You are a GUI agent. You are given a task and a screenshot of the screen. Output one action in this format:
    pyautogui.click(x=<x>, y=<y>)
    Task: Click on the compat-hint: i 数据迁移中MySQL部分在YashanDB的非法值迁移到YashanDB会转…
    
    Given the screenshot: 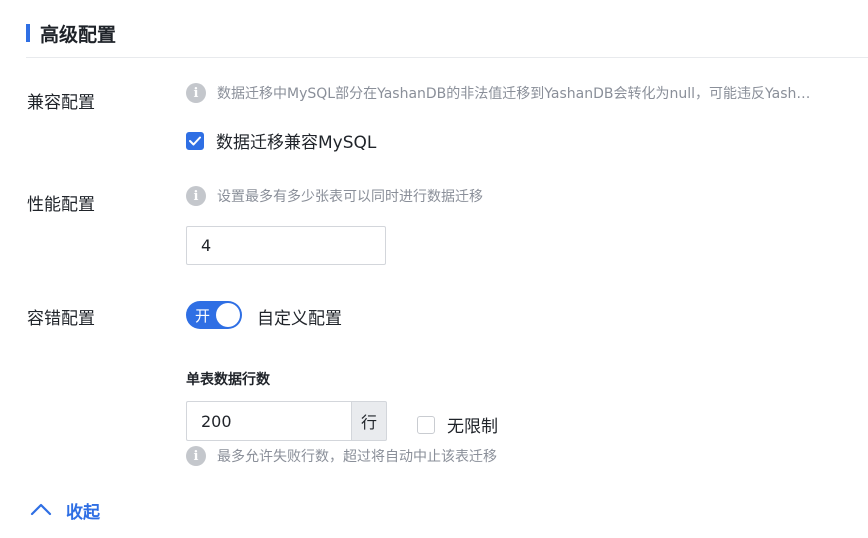 What is the action you would take?
    pyautogui.click(x=516, y=93)
    